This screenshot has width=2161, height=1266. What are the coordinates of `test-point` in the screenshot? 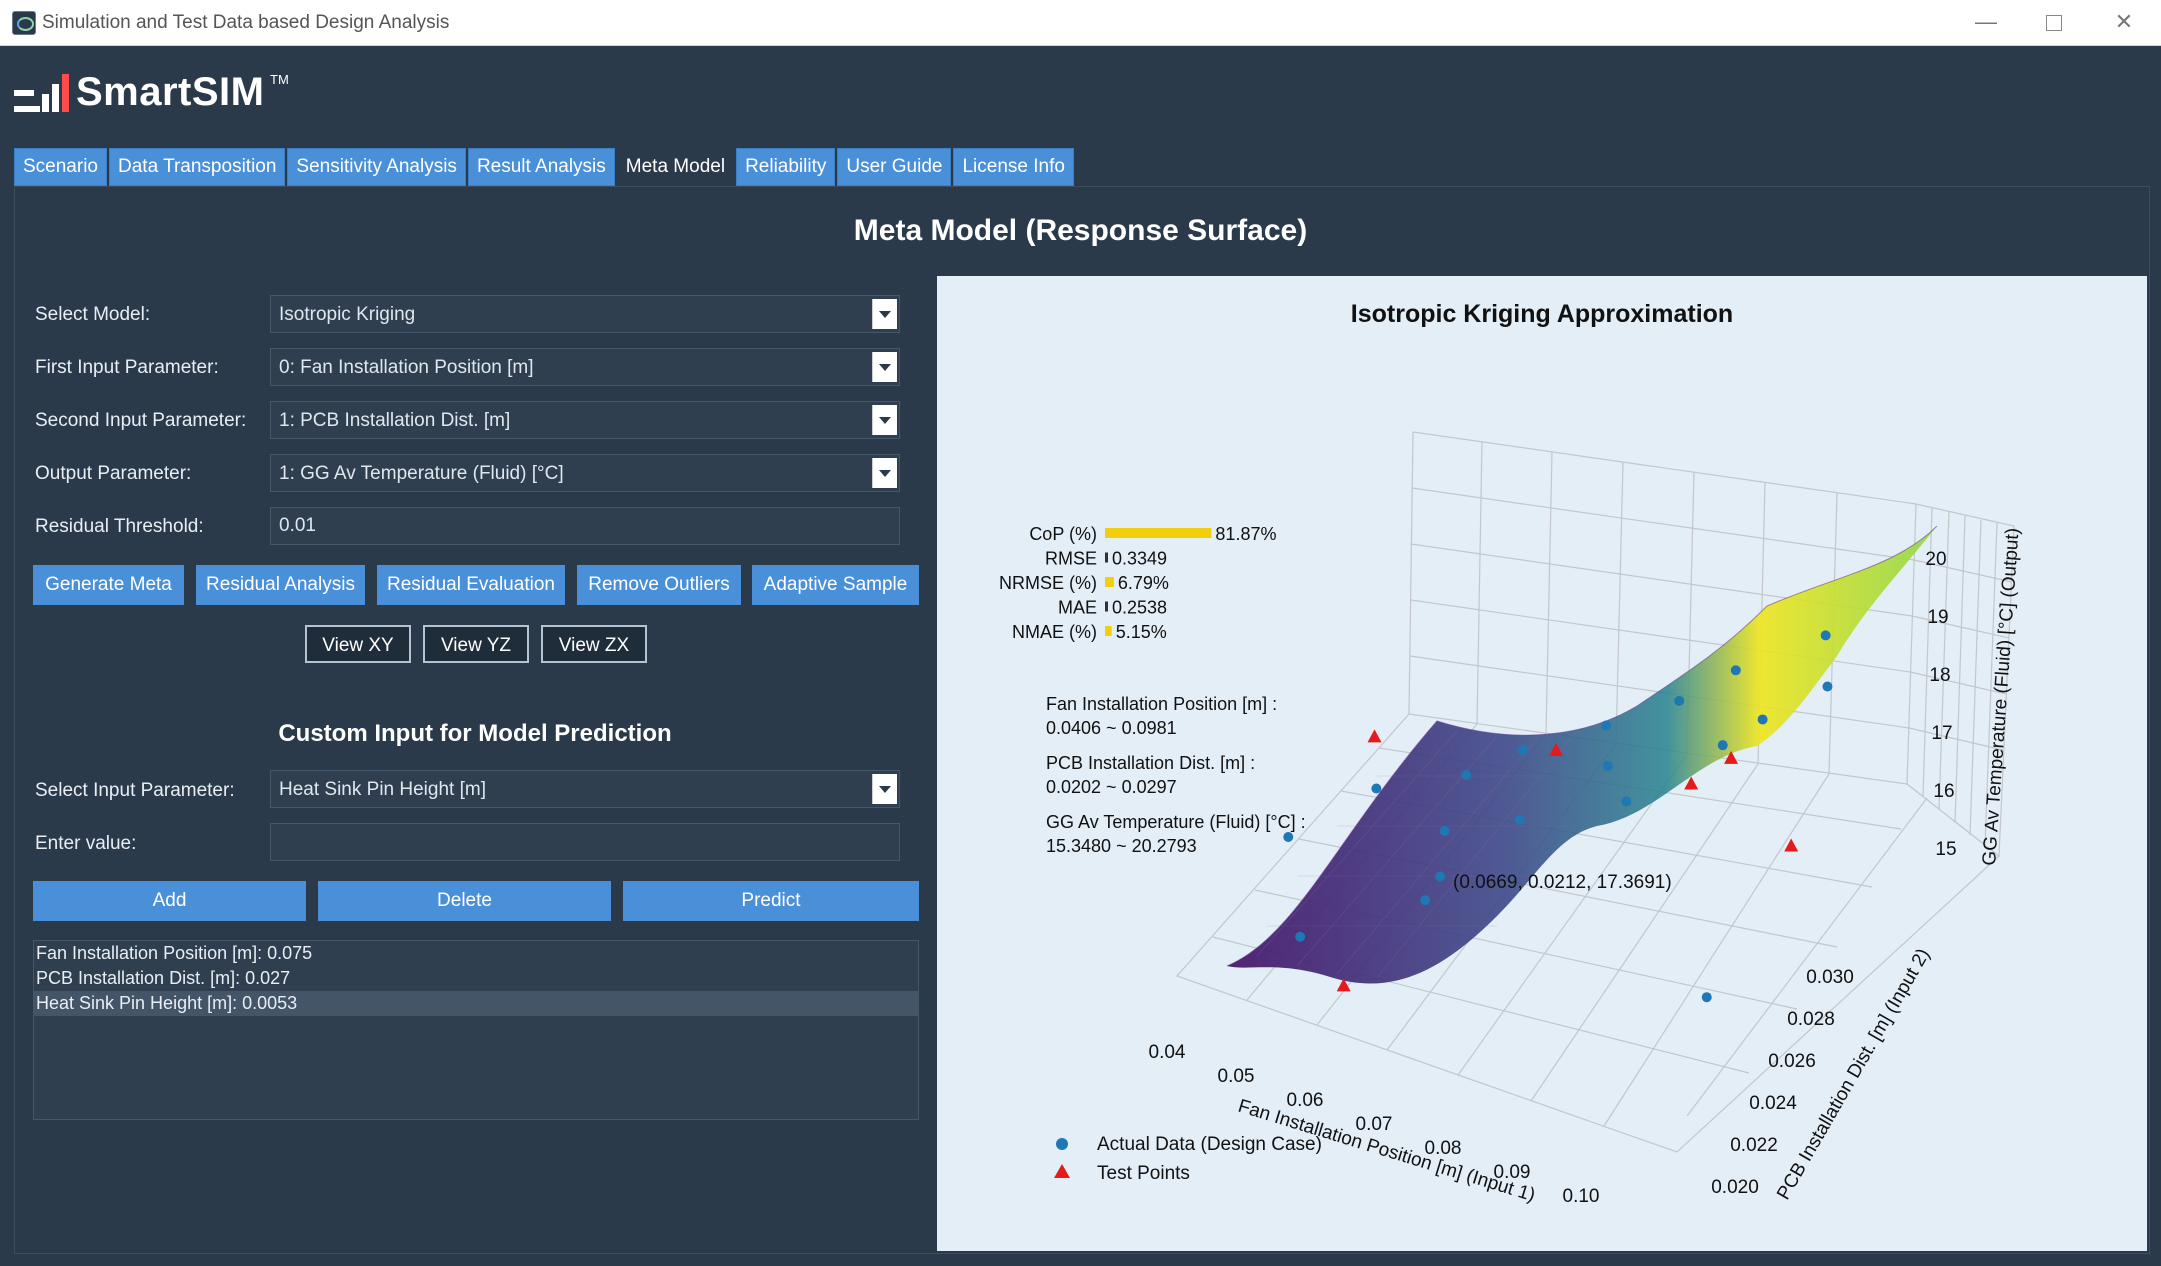 It's located at (1374, 736).